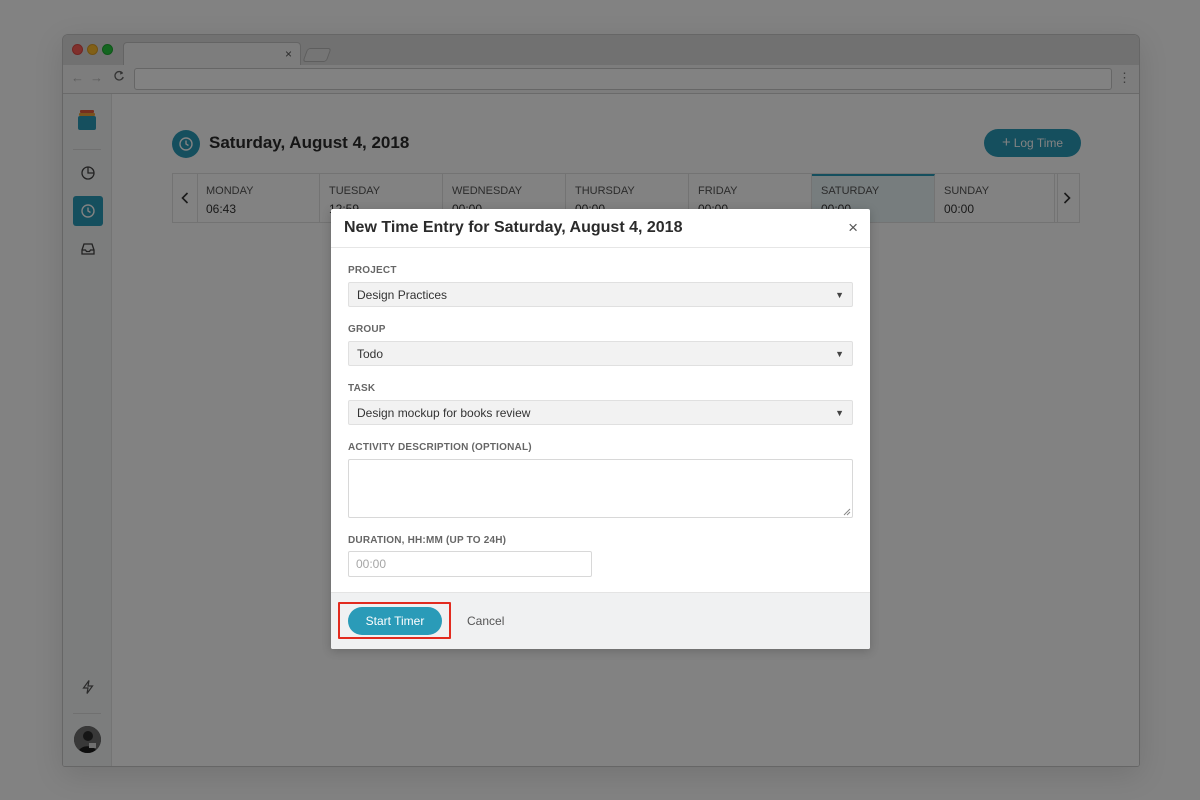 The image size is (1200, 800). Describe the element at coordinates (600, 412) in the screenshot. I see `task-select: Design mockup for books review ▼` at that location.